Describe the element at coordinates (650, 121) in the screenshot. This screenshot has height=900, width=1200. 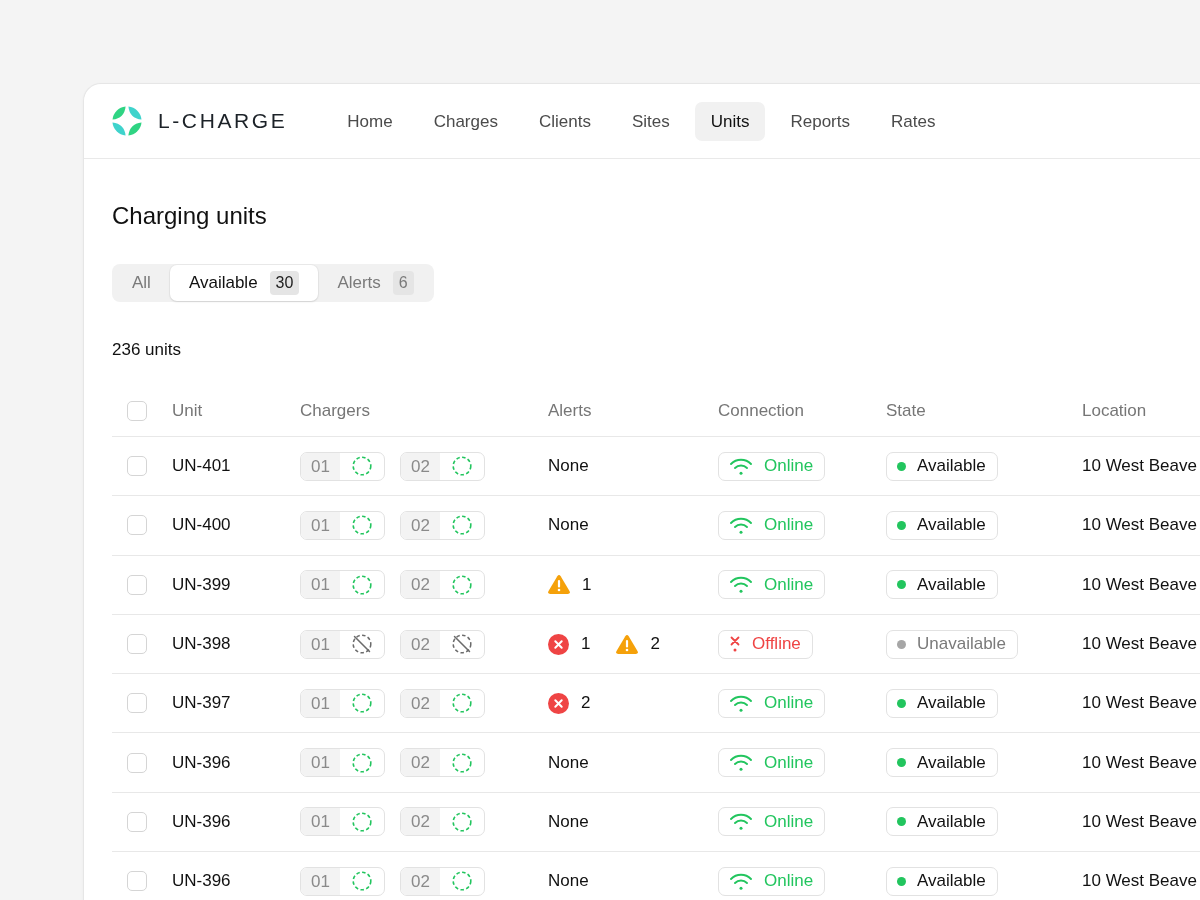
I see `nav-tab: Sites` at that location.